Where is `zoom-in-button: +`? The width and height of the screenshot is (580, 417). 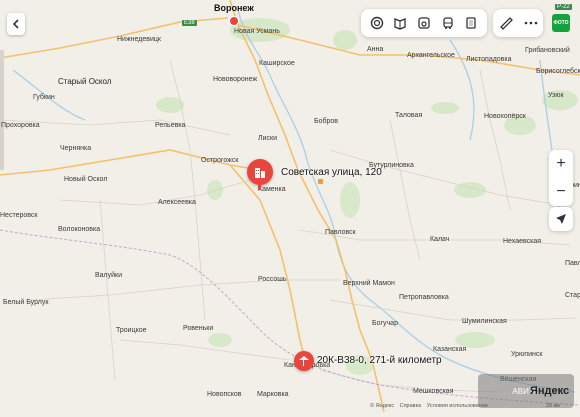 zoom-in-button: + is located at coordinates (561, 164).